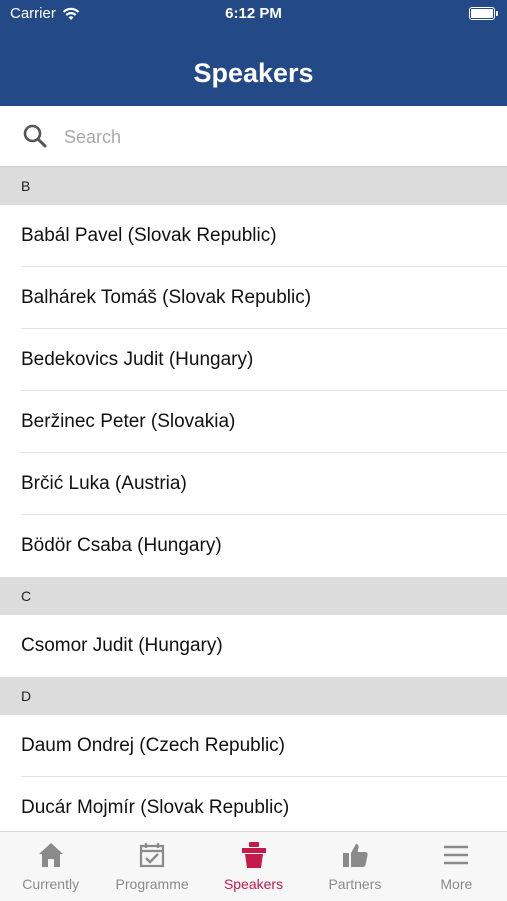 This screenshot has width=507, height=901. What do you see at coordinates (253, 884) in the screenshot?
I see `tab-label: Speakers` at bounding box center [253, 884].